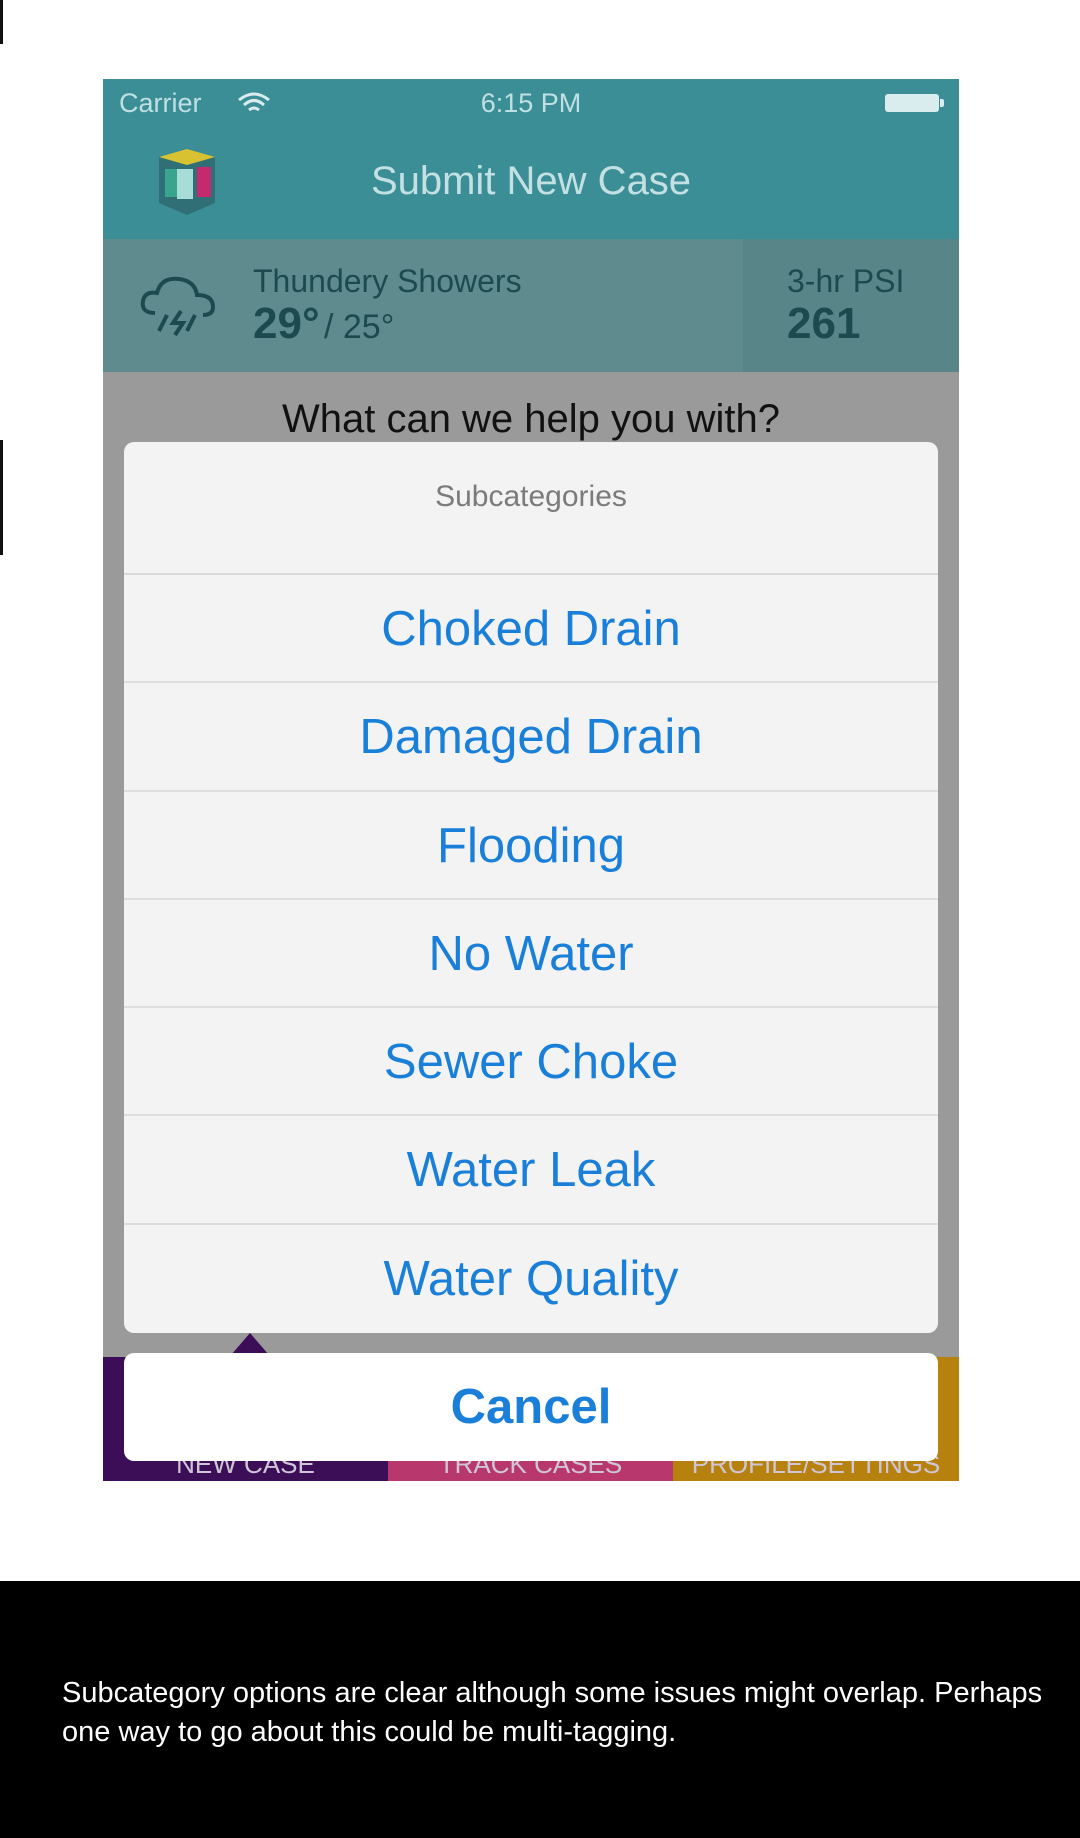 This screenshot has height=1838, width=1080. I want to click on status-bar: Carrier 6:15 PM, so click(531, 104).